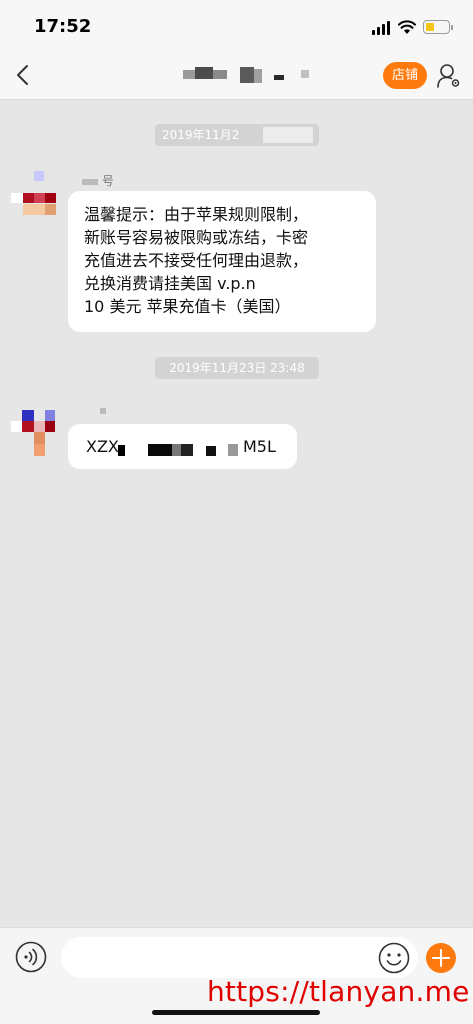 This screenshot has height=1024, width=473. Describe the element at coordinates (187, 306) in the screenshot. I see `message-line: 10 美元 苹果充值卡（美国）` at that location.